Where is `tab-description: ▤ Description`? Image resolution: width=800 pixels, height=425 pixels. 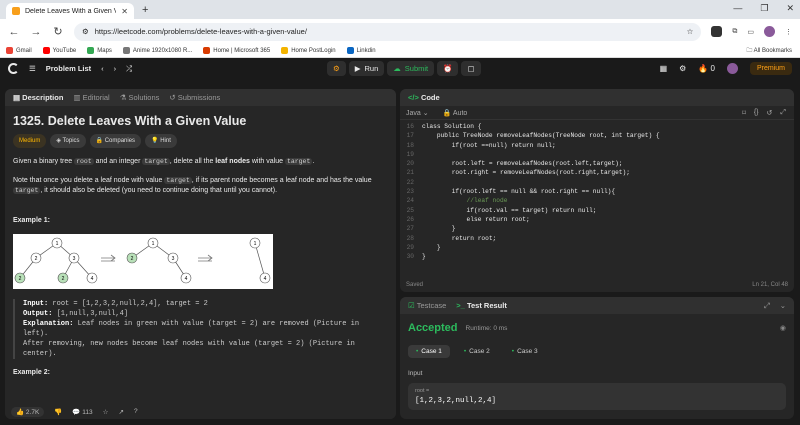 tab-description: ▤ Description is located at coordinates (38, 97).